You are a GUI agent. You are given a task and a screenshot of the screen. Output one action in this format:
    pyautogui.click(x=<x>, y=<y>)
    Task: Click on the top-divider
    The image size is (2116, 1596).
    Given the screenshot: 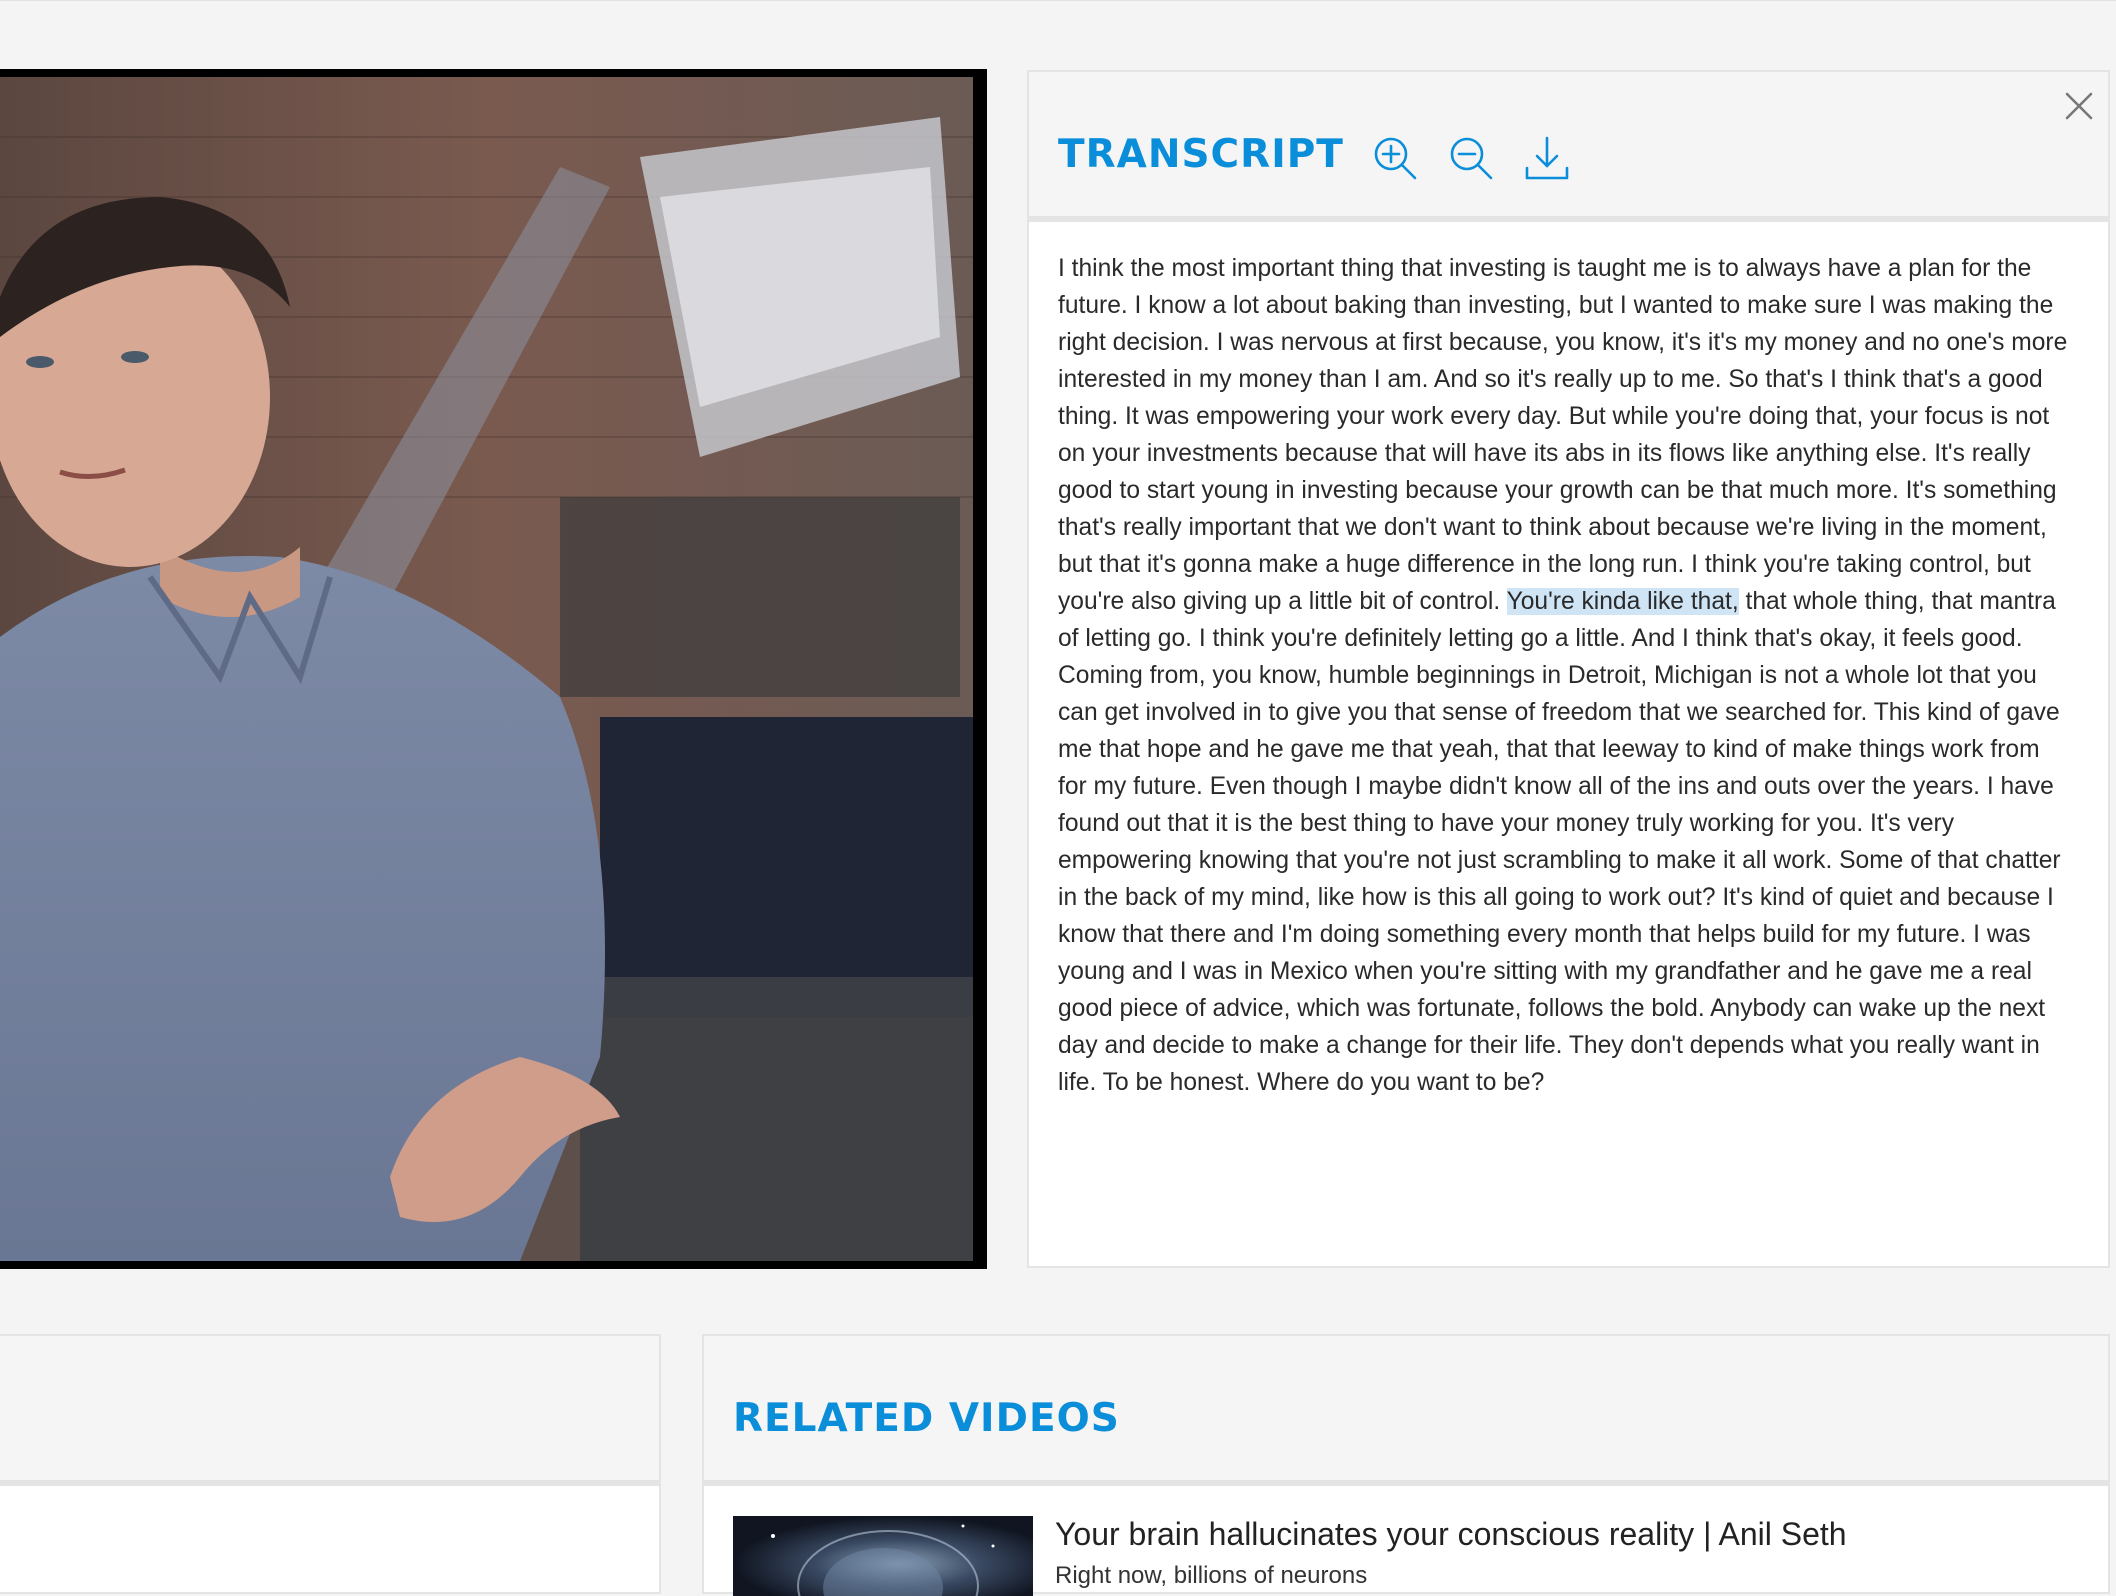 What is the action you would take?
    pyautogui.click(x=1058, y=0)
    